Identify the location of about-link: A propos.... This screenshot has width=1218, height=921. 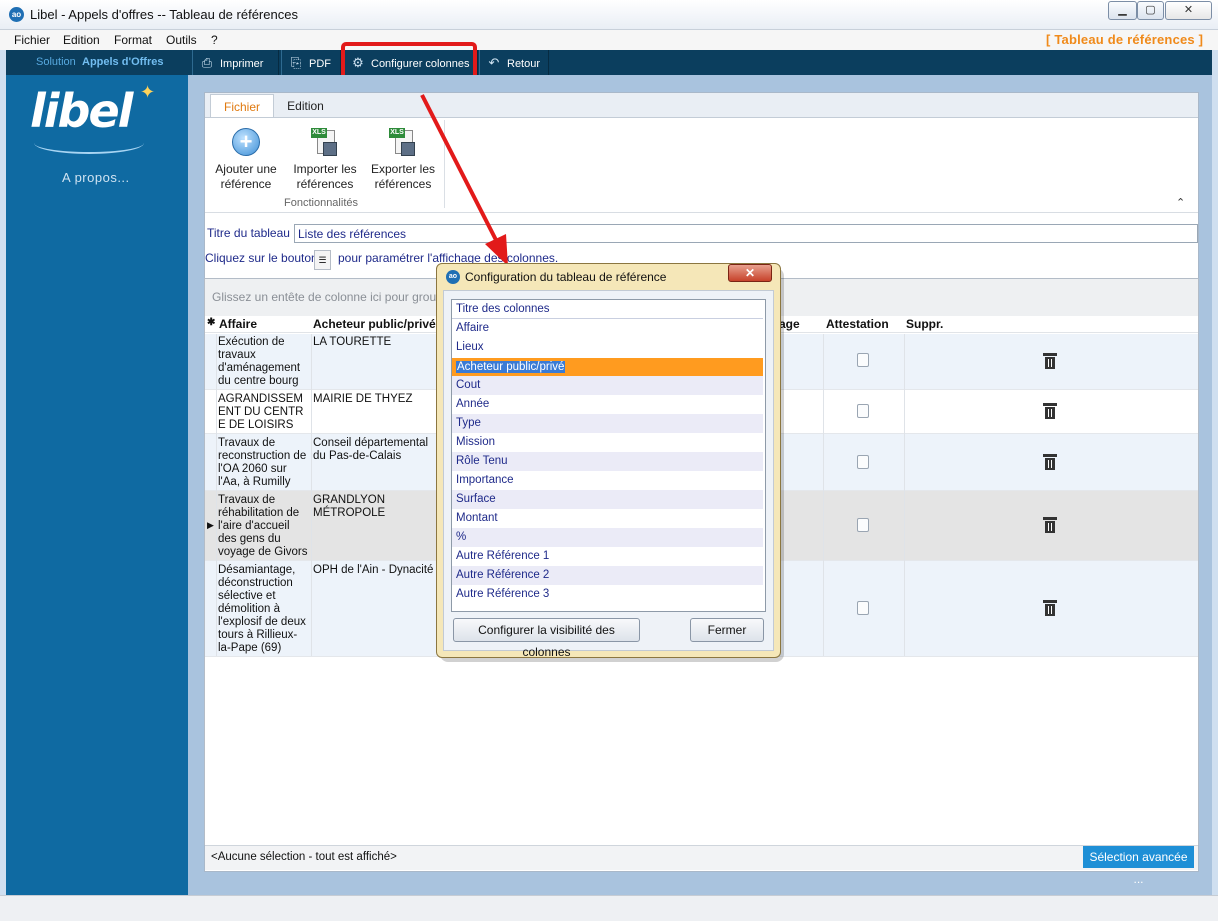
(96, 177).